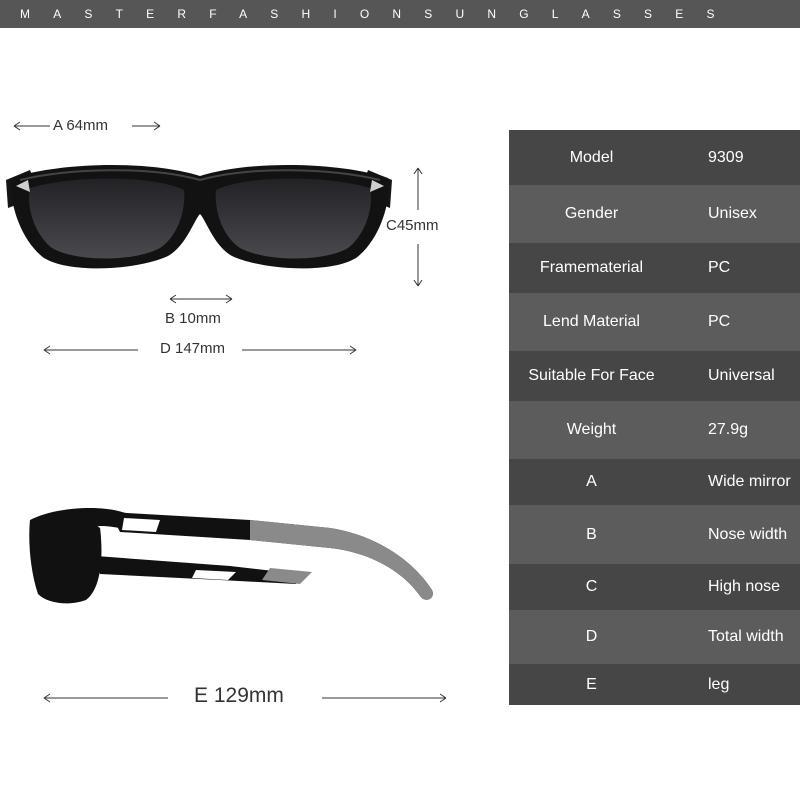 The width and height of the screenshot is (800, 800). Describe the element at coordinates (591, 636) in the screenshot. I see `spec-label: D` at that location.